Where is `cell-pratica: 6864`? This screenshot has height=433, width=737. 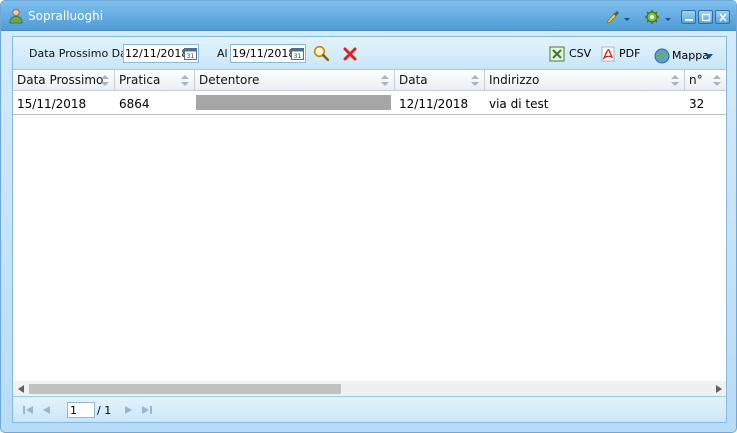
cell-pratica: 6864 is located at coordinates (134, 104).